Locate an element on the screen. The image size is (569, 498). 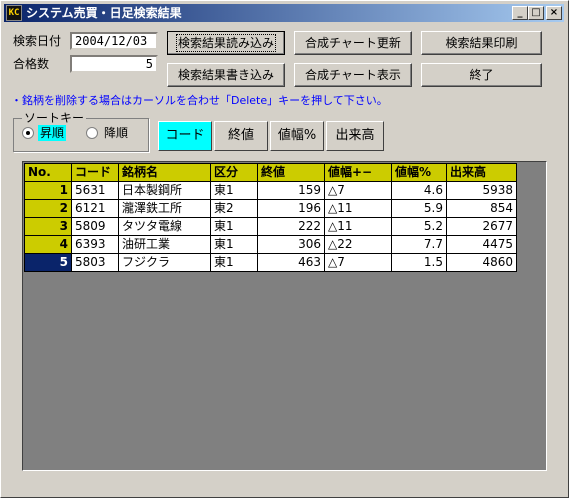
row-number: 3 is located at coordinates (48, 226).